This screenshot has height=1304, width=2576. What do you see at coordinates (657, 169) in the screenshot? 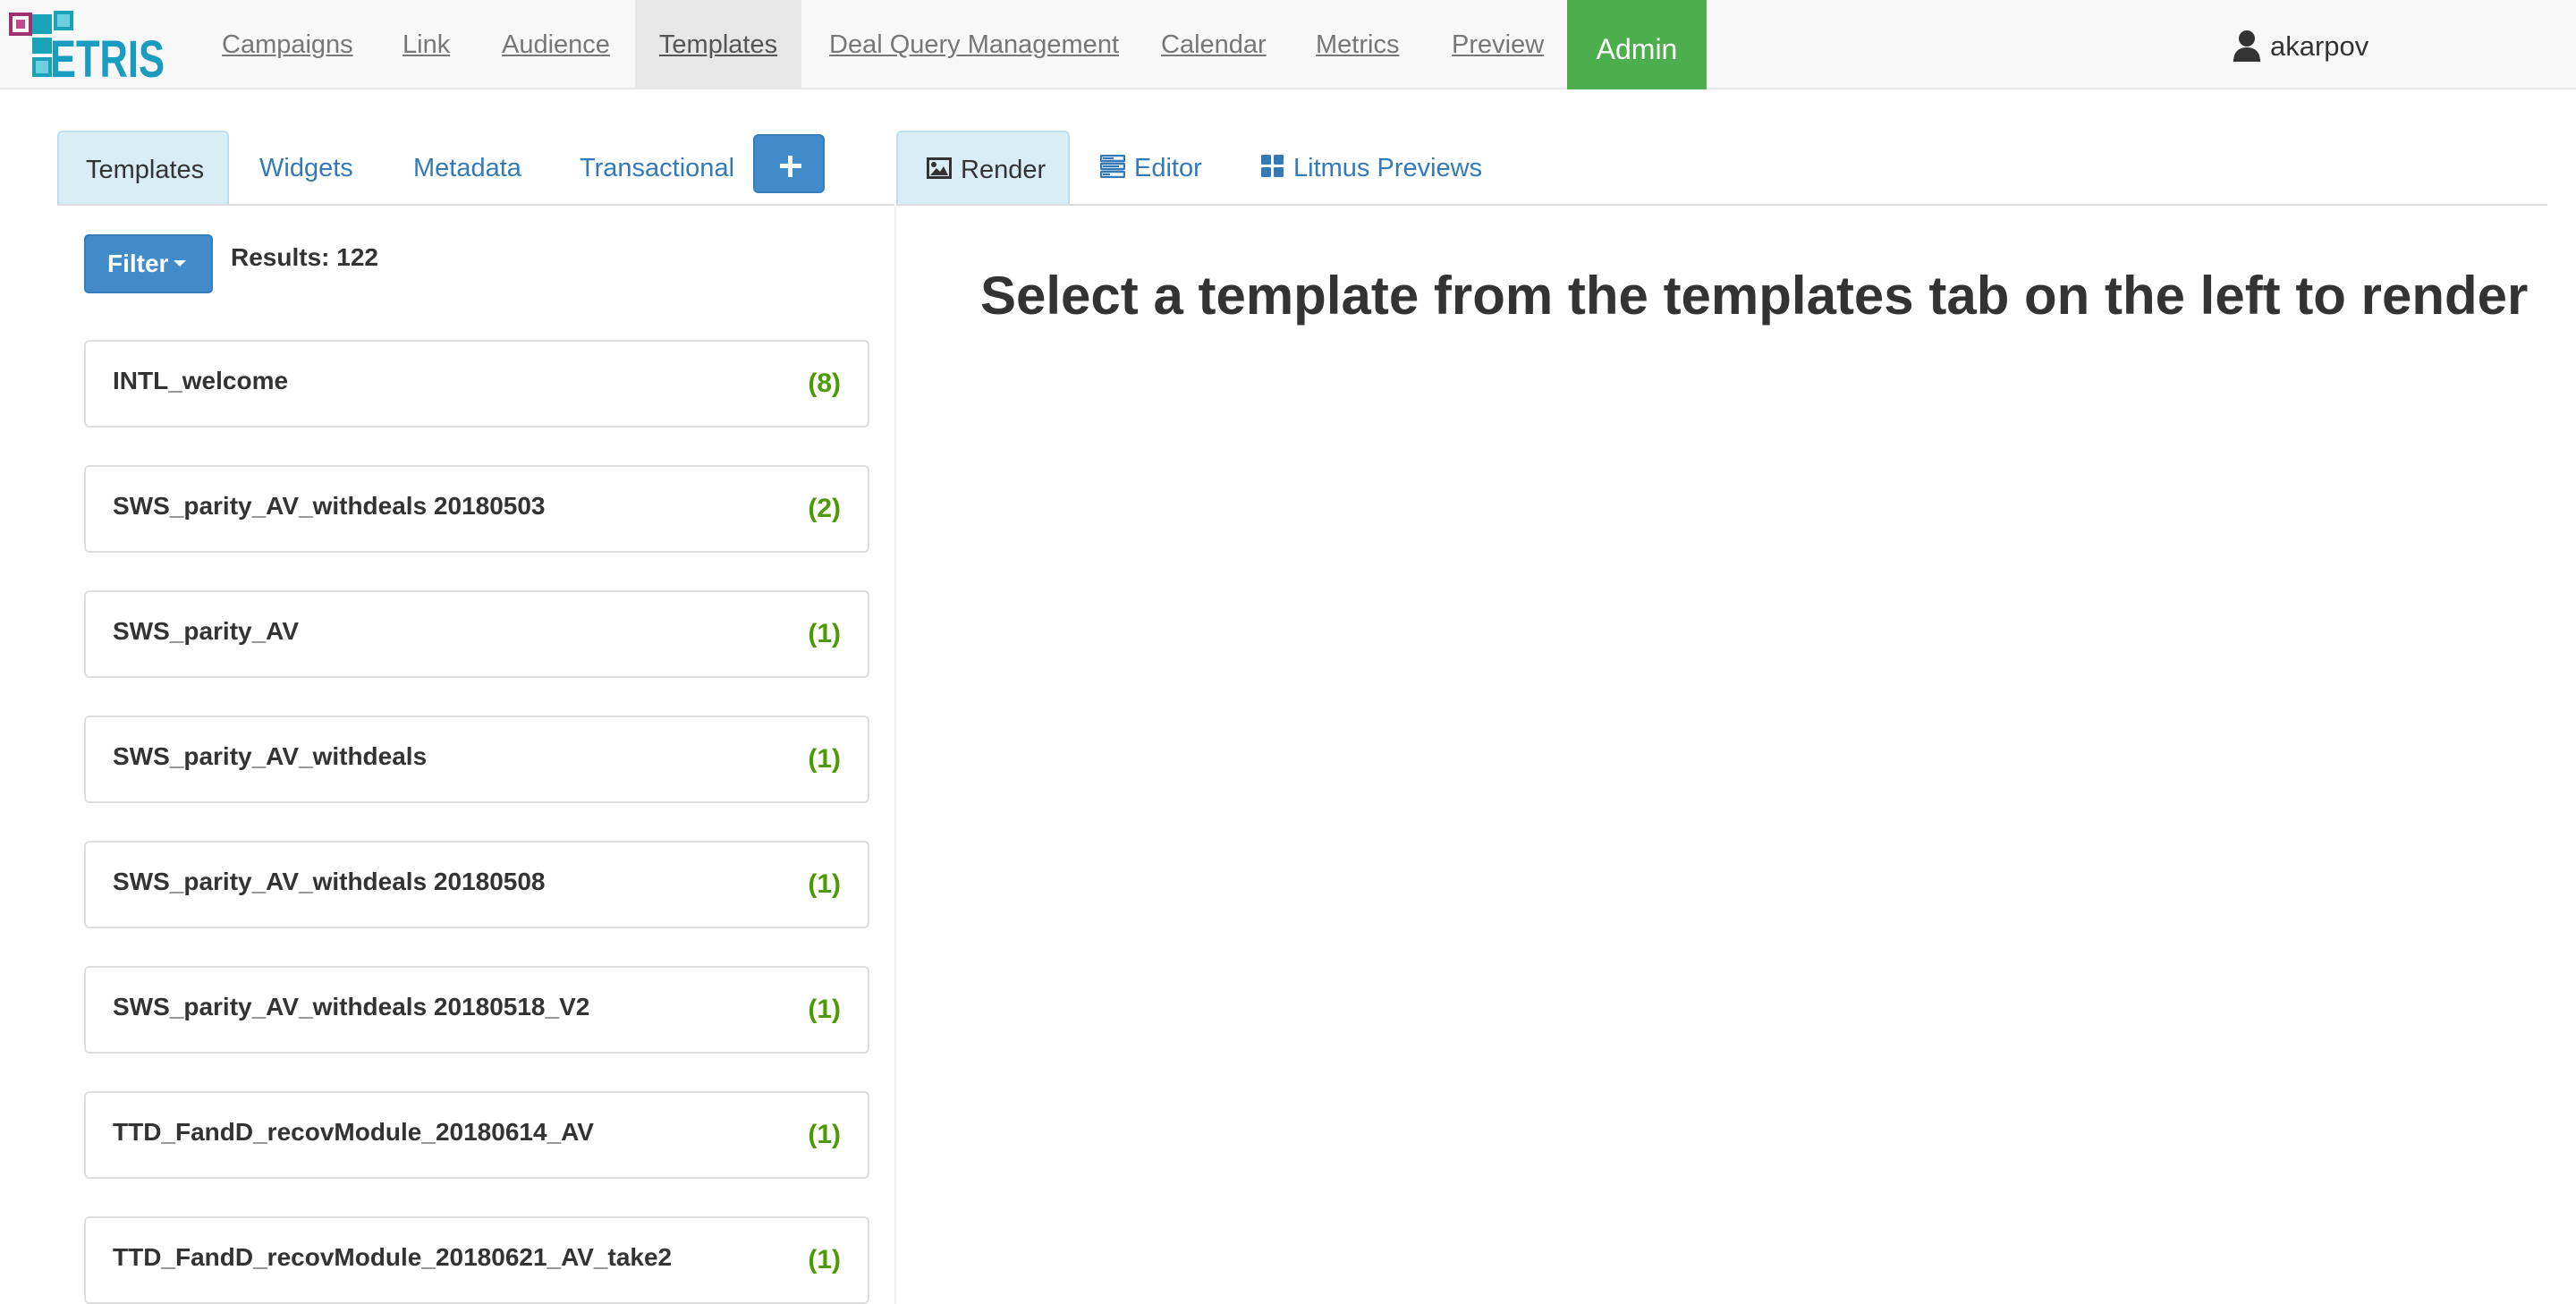
I see `tab-transactional: Transactional` at bounding box center [657, 169].